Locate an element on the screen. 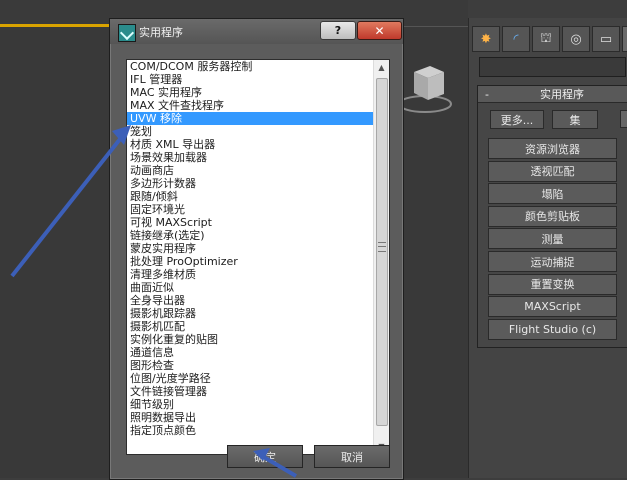  list-item: 材质 XML 导出器 is located at coordinates (250, 144).